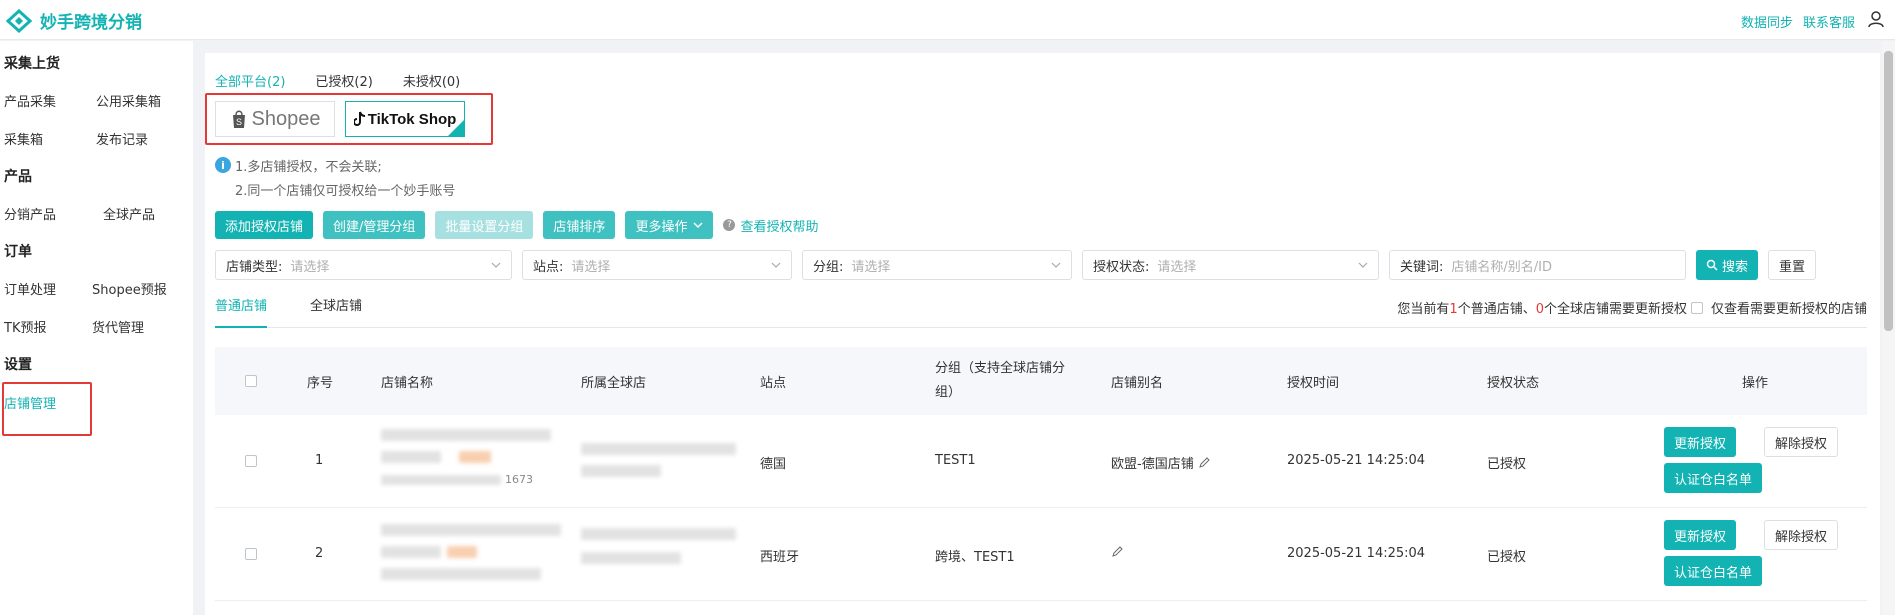 The height and width of the screenshot is (615, 1895). Describe the element at coordinates (122, 138) in the screenshot. I see `sidebar-item-publish-records: 发布记录` at that location.